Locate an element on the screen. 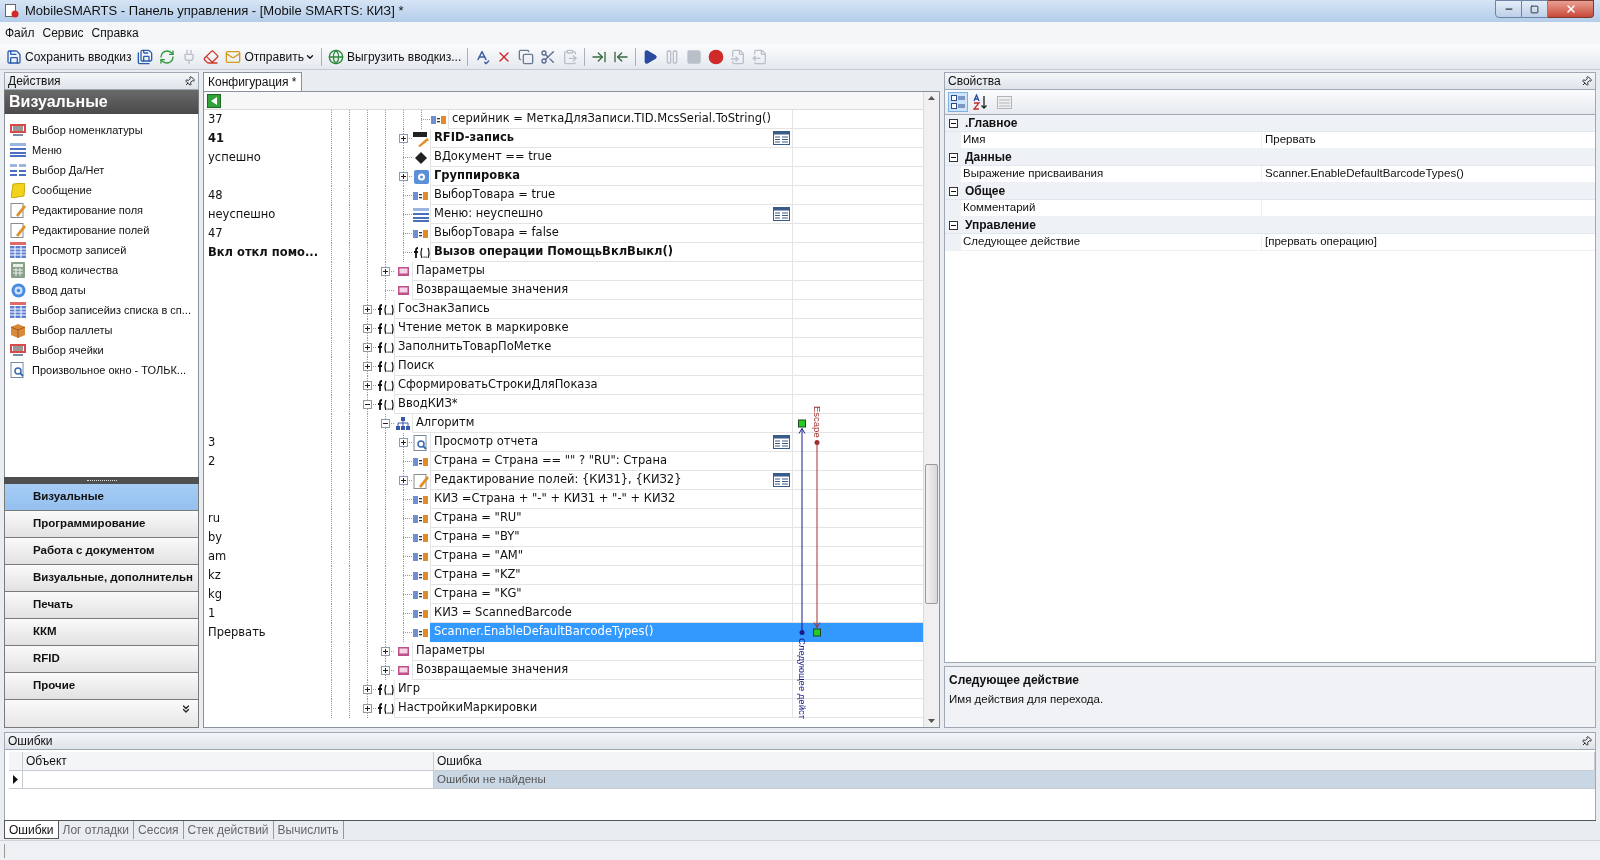  bottom-tab: Ошибки is located at coordinates (31, 830).